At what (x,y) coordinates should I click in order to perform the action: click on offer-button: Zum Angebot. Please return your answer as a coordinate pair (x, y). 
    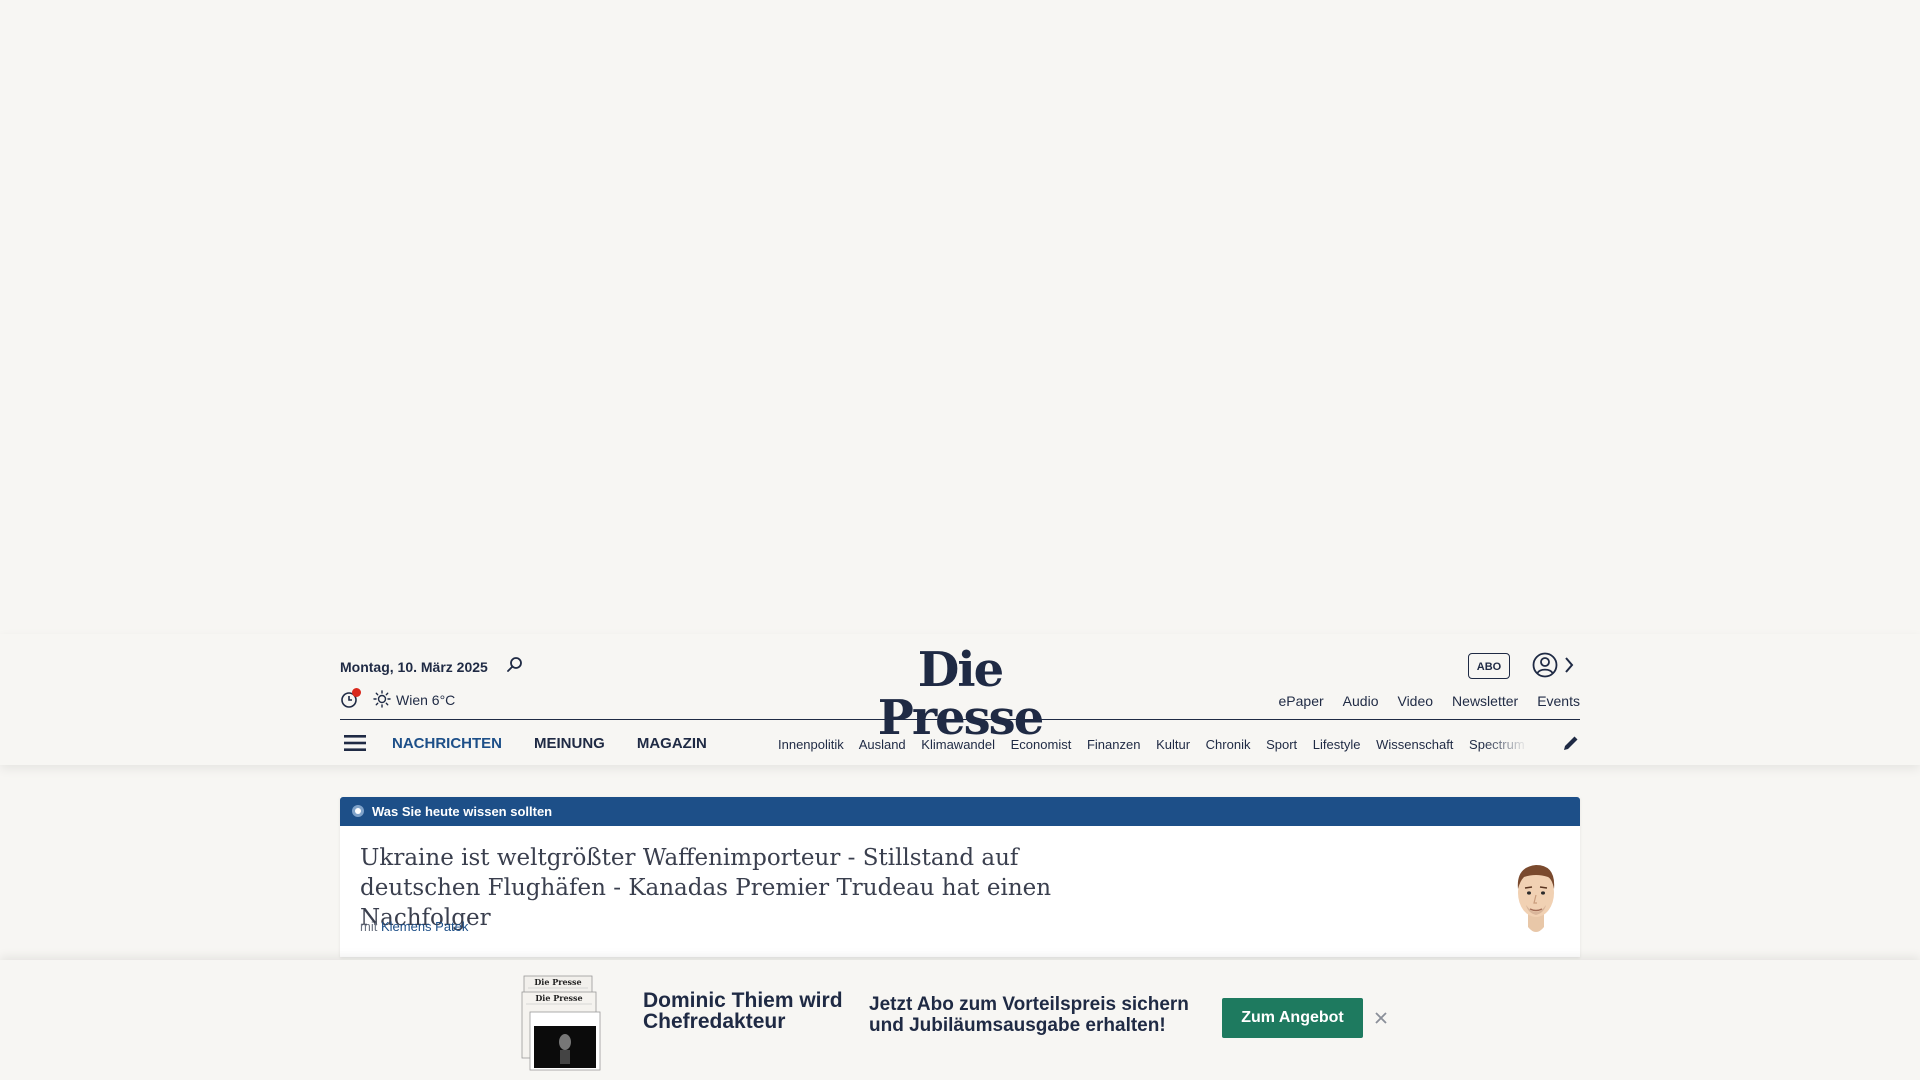
    Looking at the image, I should click on (1292, 1018).